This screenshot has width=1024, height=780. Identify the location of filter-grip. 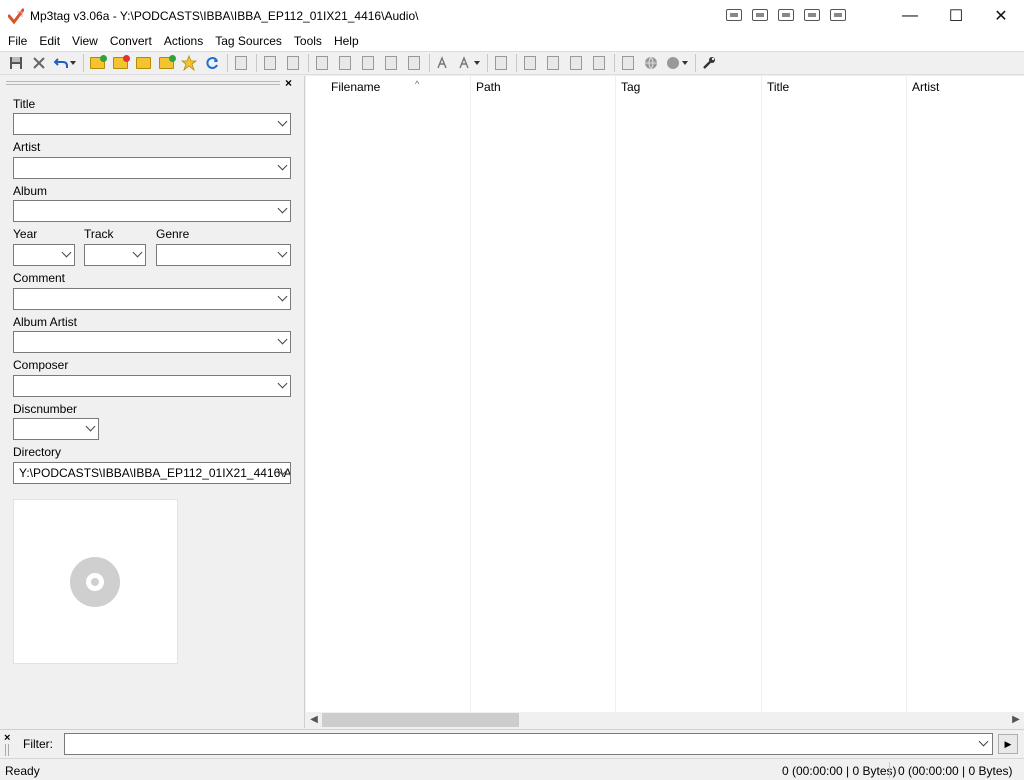
(7, 750).